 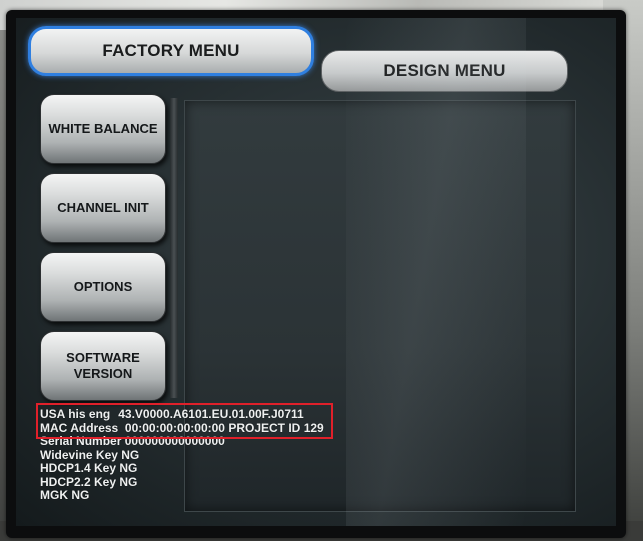 I want to click on mgk-line: MGK NG, so click(x=182, y=495).